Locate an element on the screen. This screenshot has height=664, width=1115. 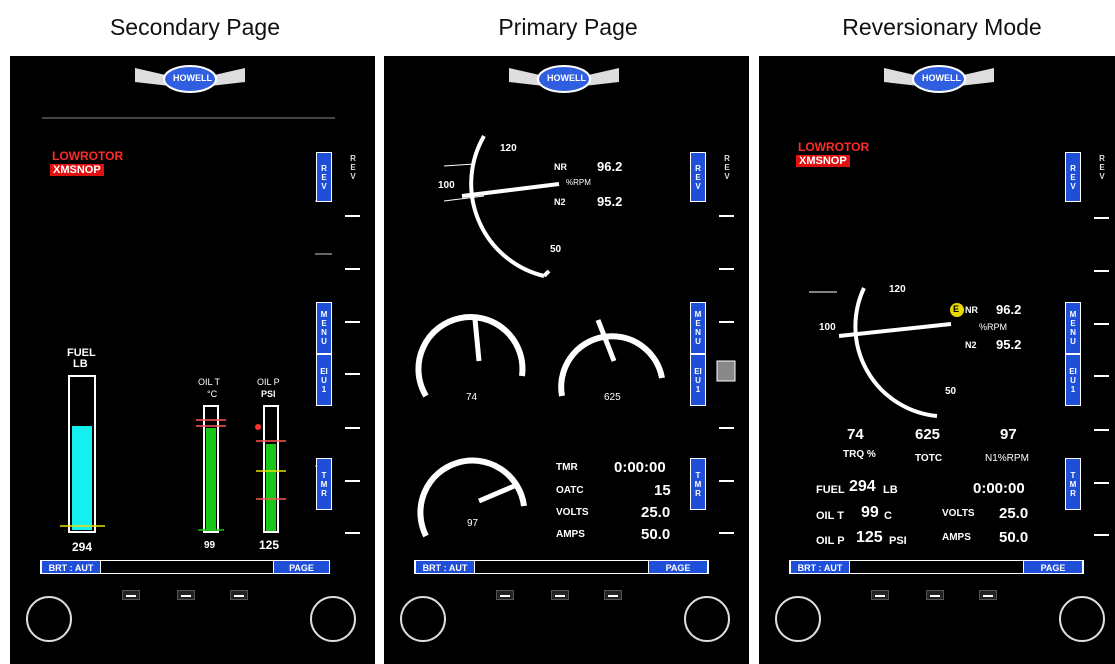
title-primary: Primary Page is located at coordinates (568, 27).